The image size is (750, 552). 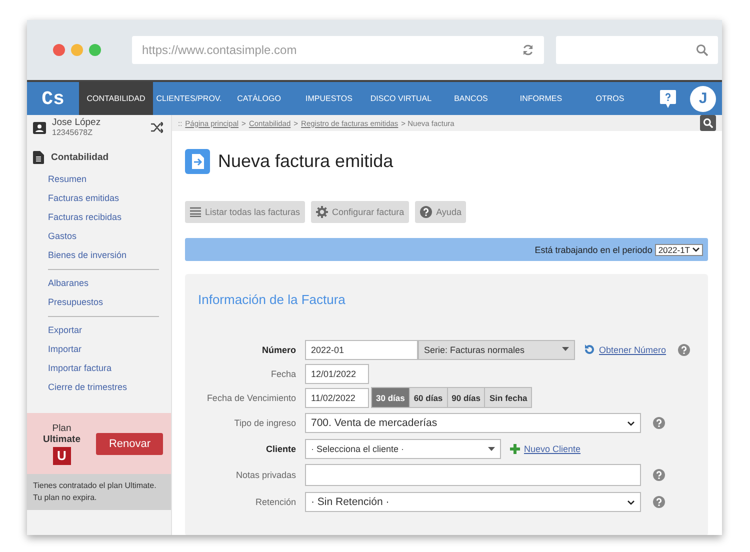 What do you see at coordinates (99, 368) in the screenshot?
I see `sidebar-link: Importar factura` at bounding box center [99, 368].